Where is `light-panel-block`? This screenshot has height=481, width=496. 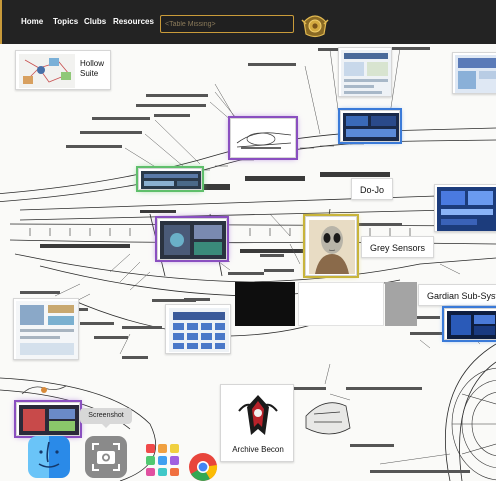 light-panel-block is located at coordinates (341, 304).